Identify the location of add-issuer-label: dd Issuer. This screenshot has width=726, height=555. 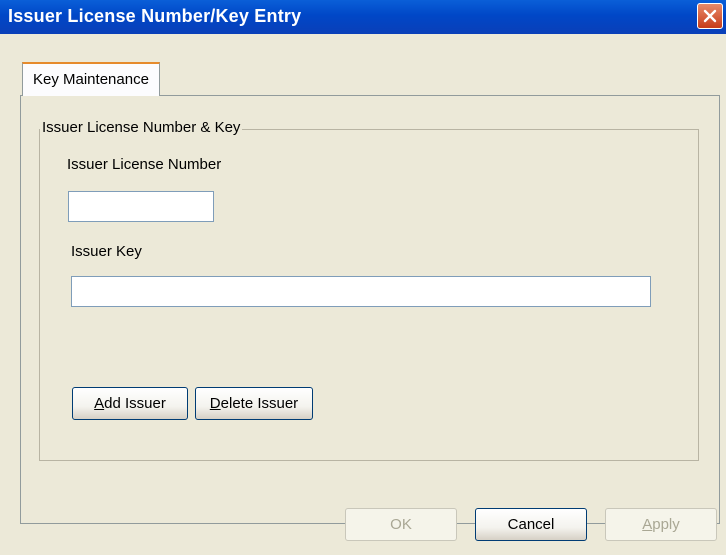
(135, 403).